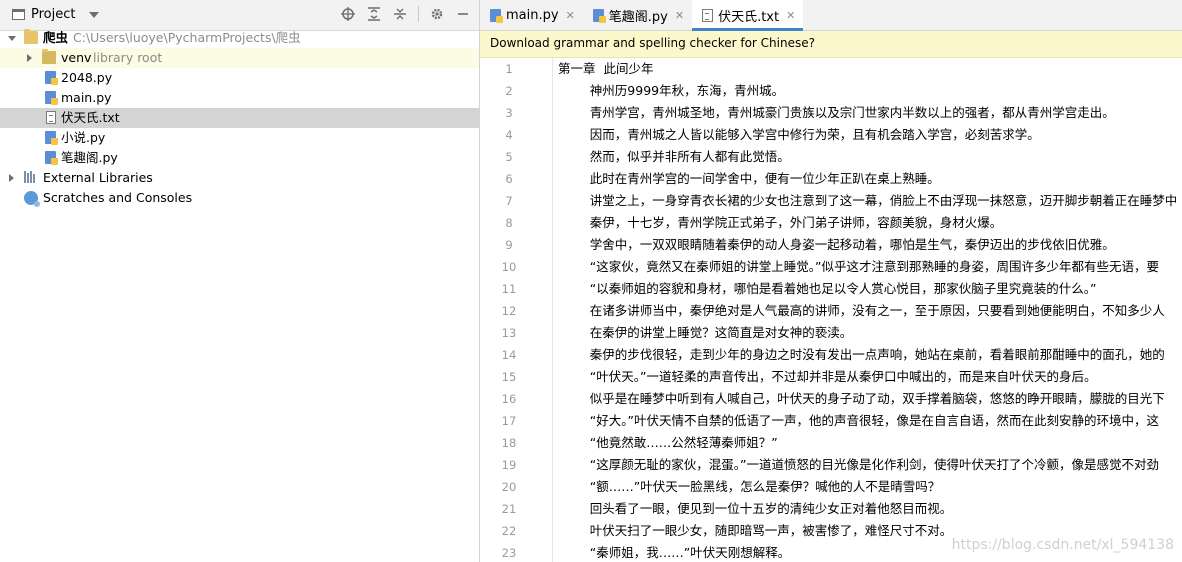 This screenshot has height=562, width=1182. Describe the element at coordinates (400, 14) in the screenshot. I see `collapse-all-icon` at that location.